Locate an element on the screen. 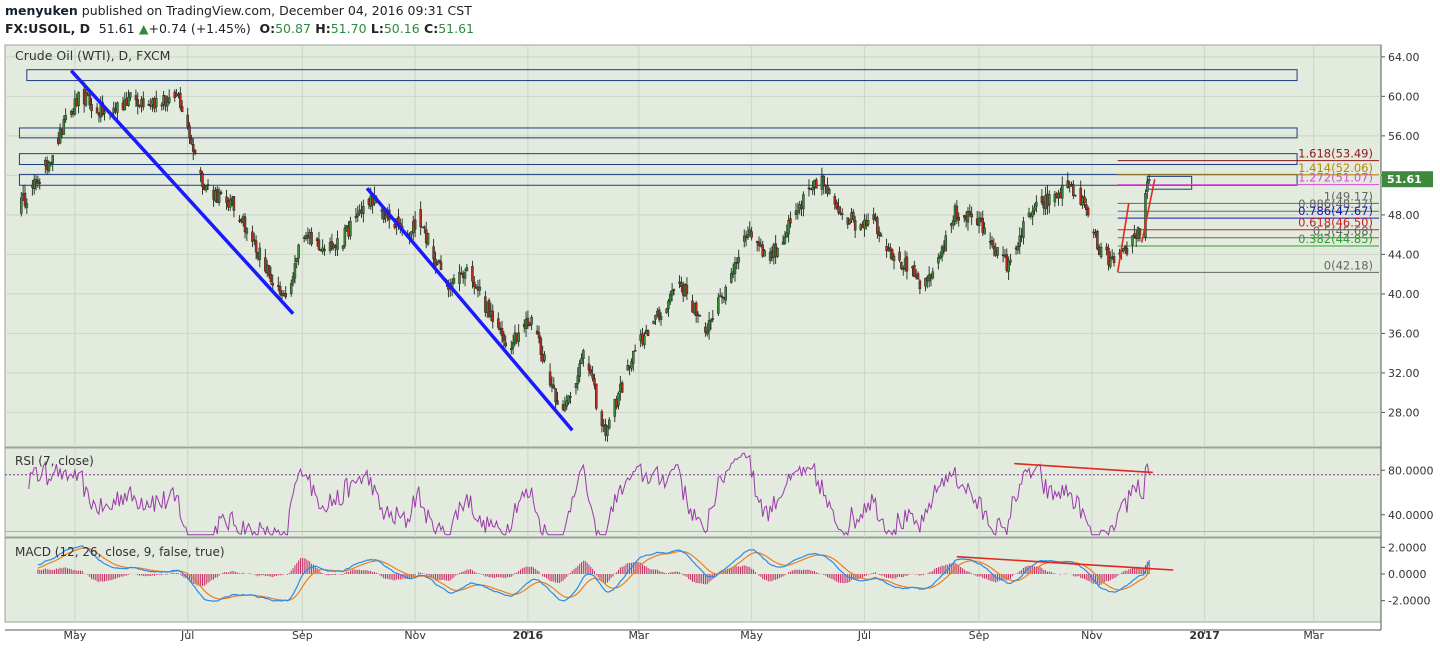 Image resolution: width=1440 pixels, height=650 pixels. macd-tick-label: -2.0000 is located at coordinates (1409, 601).